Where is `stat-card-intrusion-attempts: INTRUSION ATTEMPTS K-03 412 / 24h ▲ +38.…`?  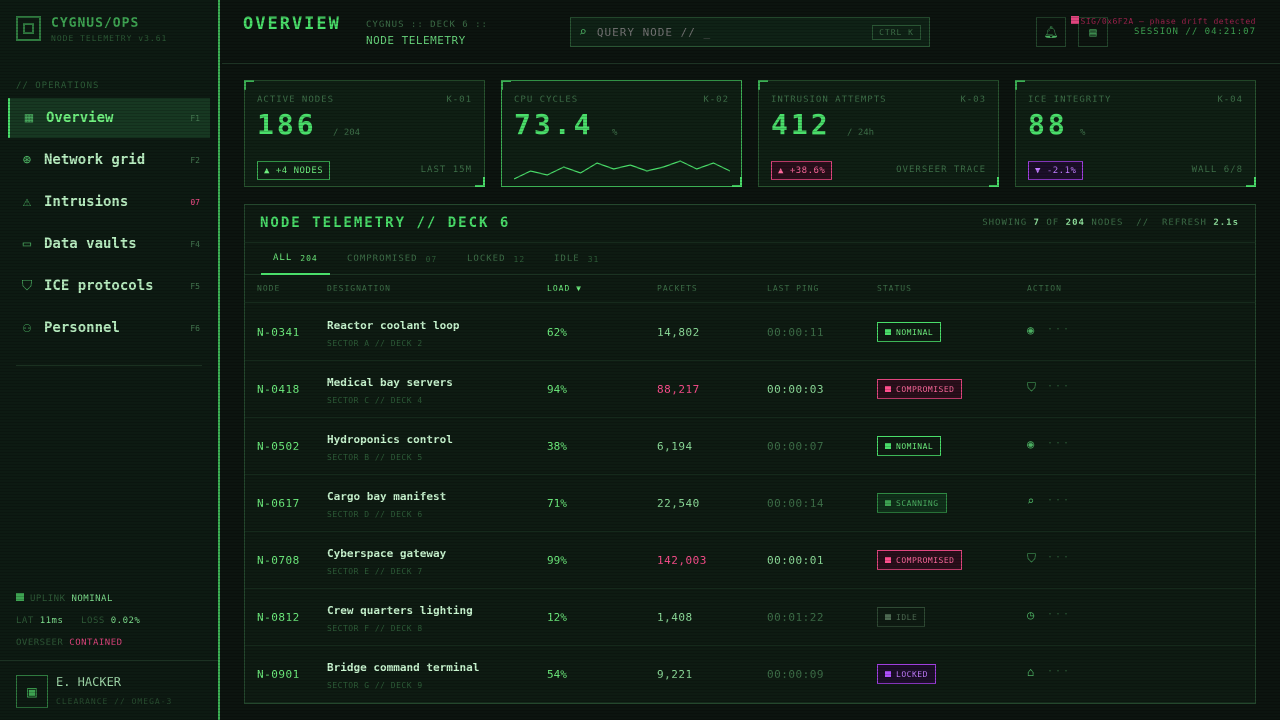
stat-card-intrusion-attempts: INTRUSION ATTEMPTS K-03 412 / 24h ▲ +38.… is located at coordinates (878, 133).